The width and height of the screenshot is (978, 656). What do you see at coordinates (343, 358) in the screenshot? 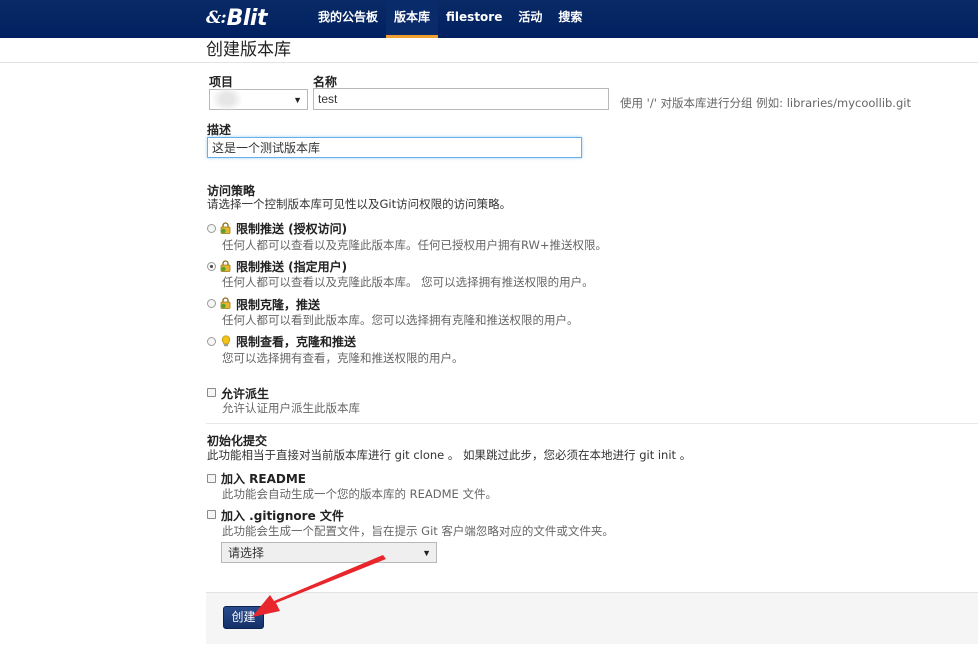
I see `access-option-4-desc: 您可以选择拥有查看，克隆和推送权限的用户。` at bounding box center [343, 358].